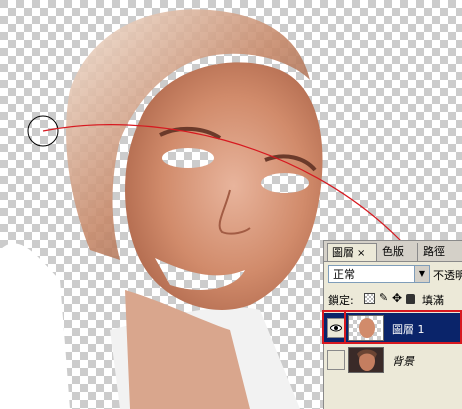  What do you see at coordinates (421, 274) in the screenshot?
I see `triangle-down-icon: ▼` at bounding box center [421, 274].